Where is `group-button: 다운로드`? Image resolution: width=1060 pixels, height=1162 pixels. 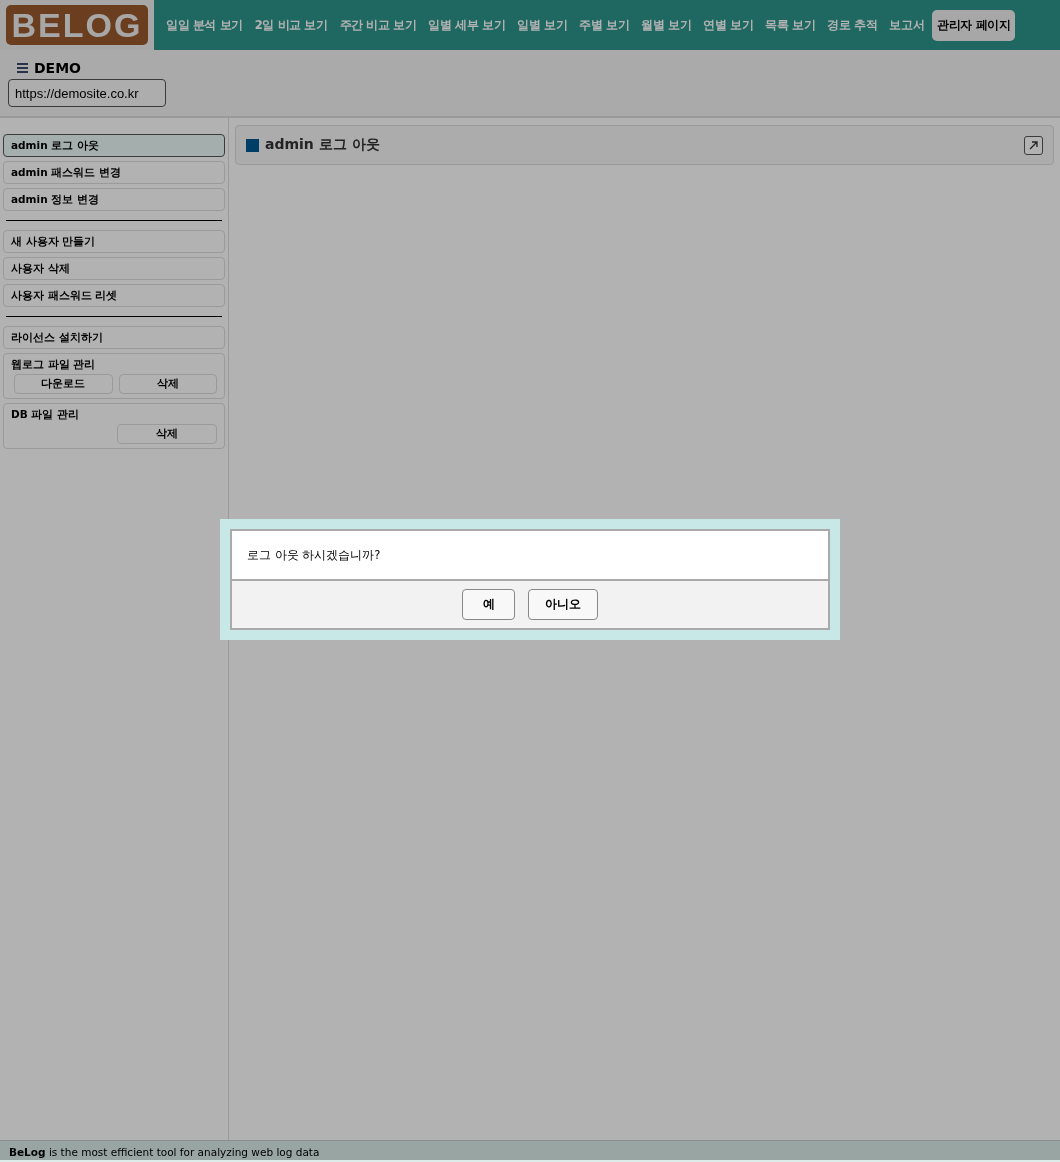
group-button: 다운로드 is located at coordinates (63, 384).